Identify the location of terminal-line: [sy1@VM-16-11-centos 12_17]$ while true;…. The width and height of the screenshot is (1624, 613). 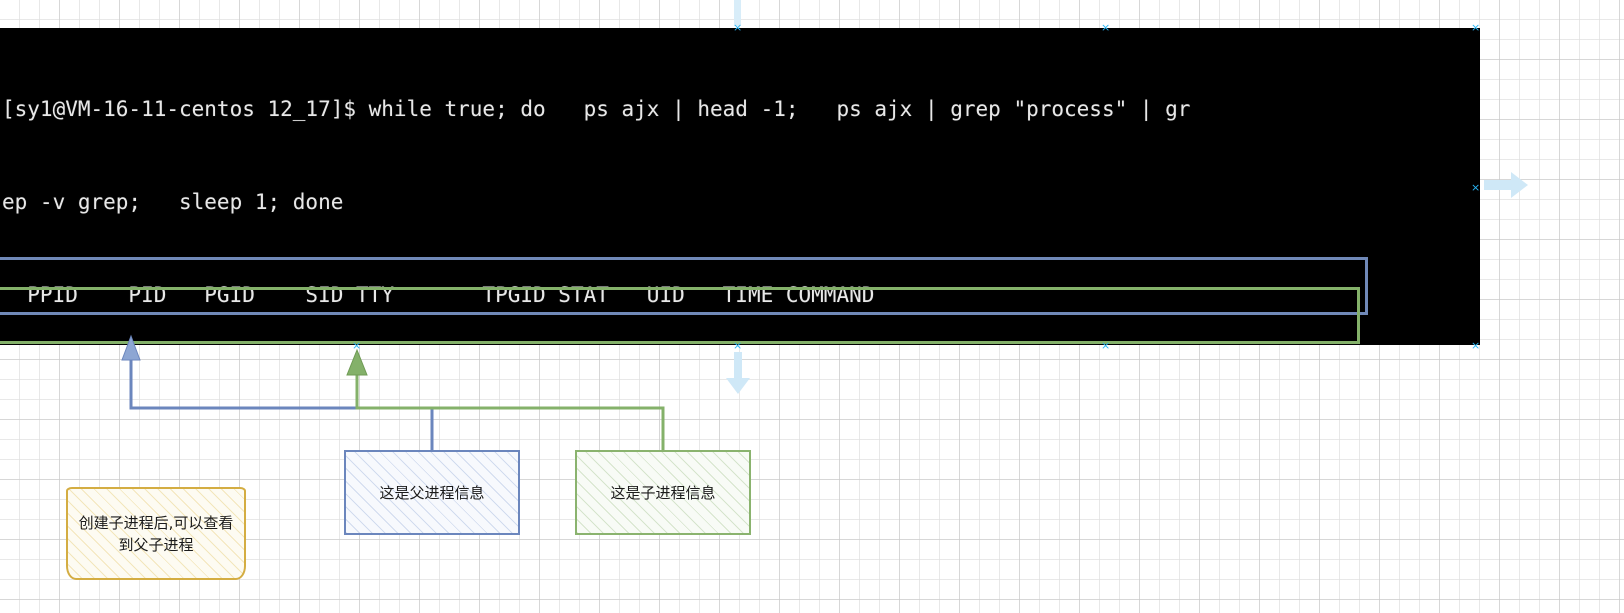
(596, 109).